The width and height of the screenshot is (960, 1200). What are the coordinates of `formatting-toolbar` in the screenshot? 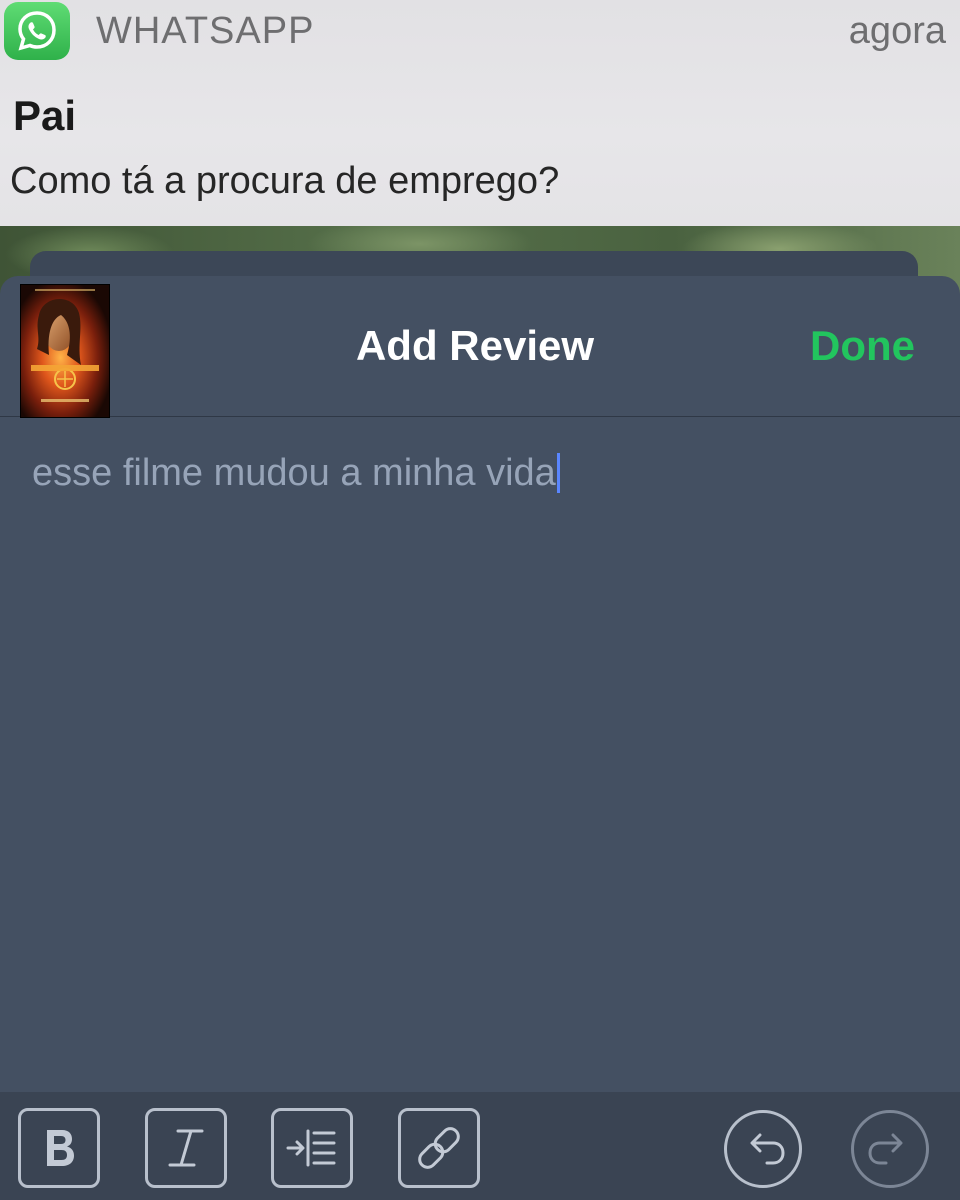 It's located at (480, 1146).